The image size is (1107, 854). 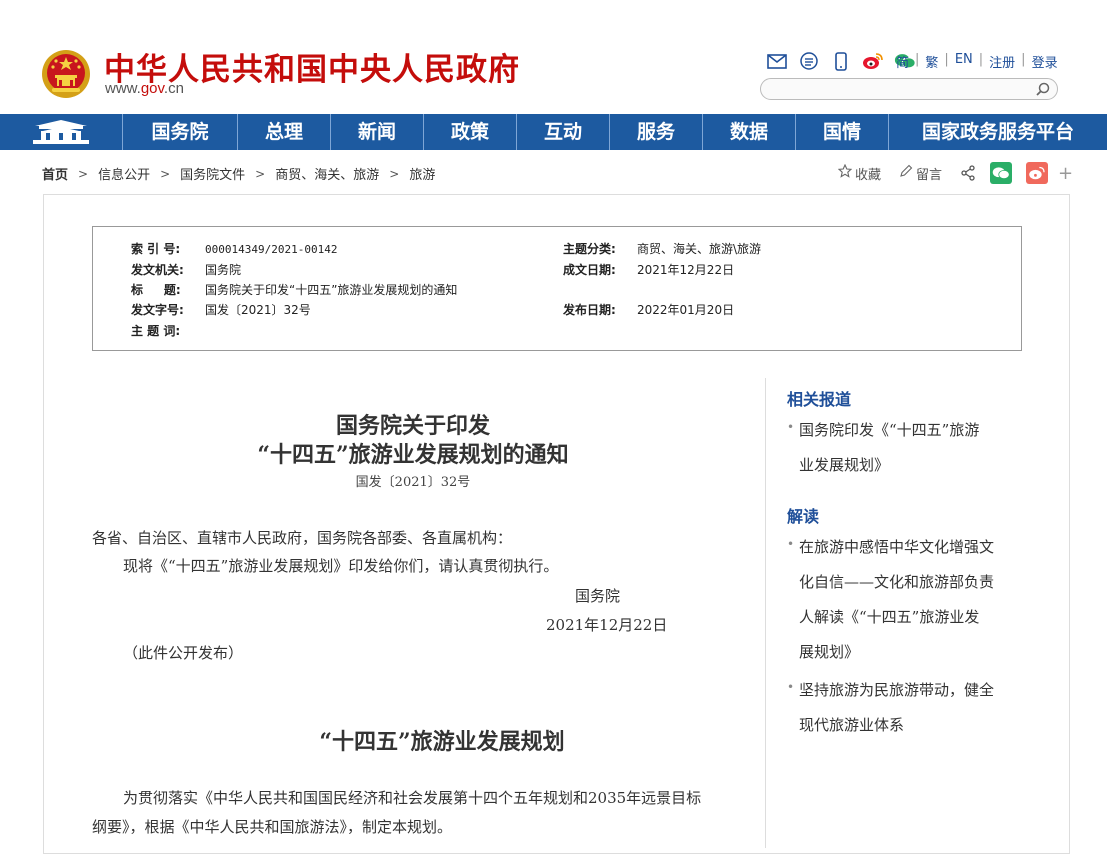 What do you see at coordinates (179, 132) in the screenshot?
I see `nav-item-state-council: 国务院` at bounding box center [179, 132].